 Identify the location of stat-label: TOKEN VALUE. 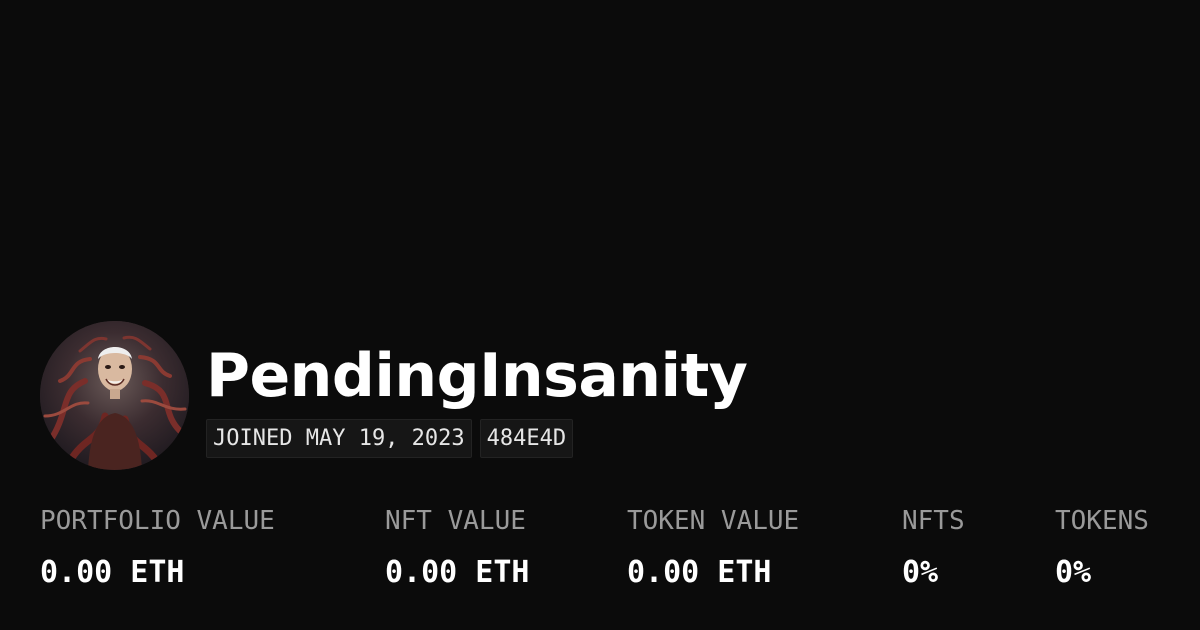
(713, 521).